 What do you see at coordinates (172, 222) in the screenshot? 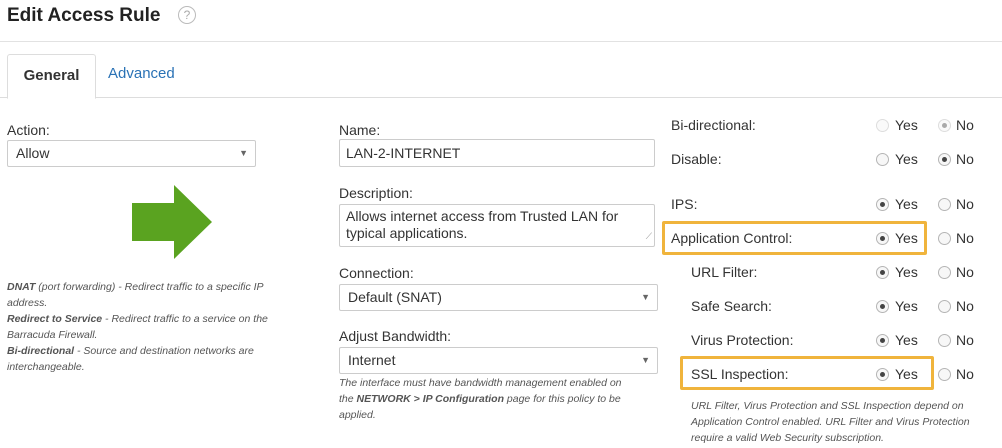
I see `arrow-right-icon` at bounding box center [172, 222].